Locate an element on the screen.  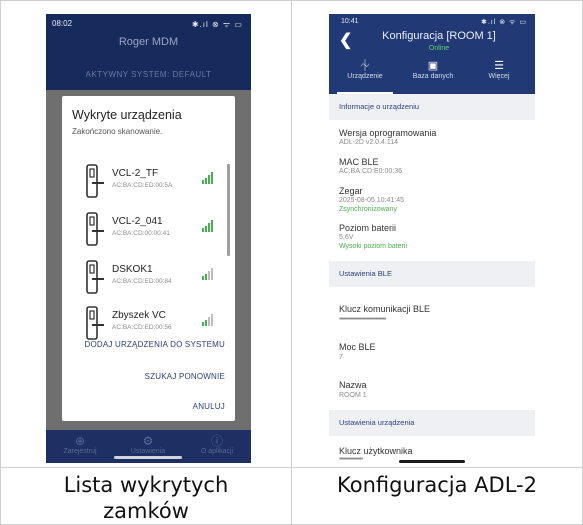
nav-settings: ⚙ Ustawienia is located at coordinates (148, 444).